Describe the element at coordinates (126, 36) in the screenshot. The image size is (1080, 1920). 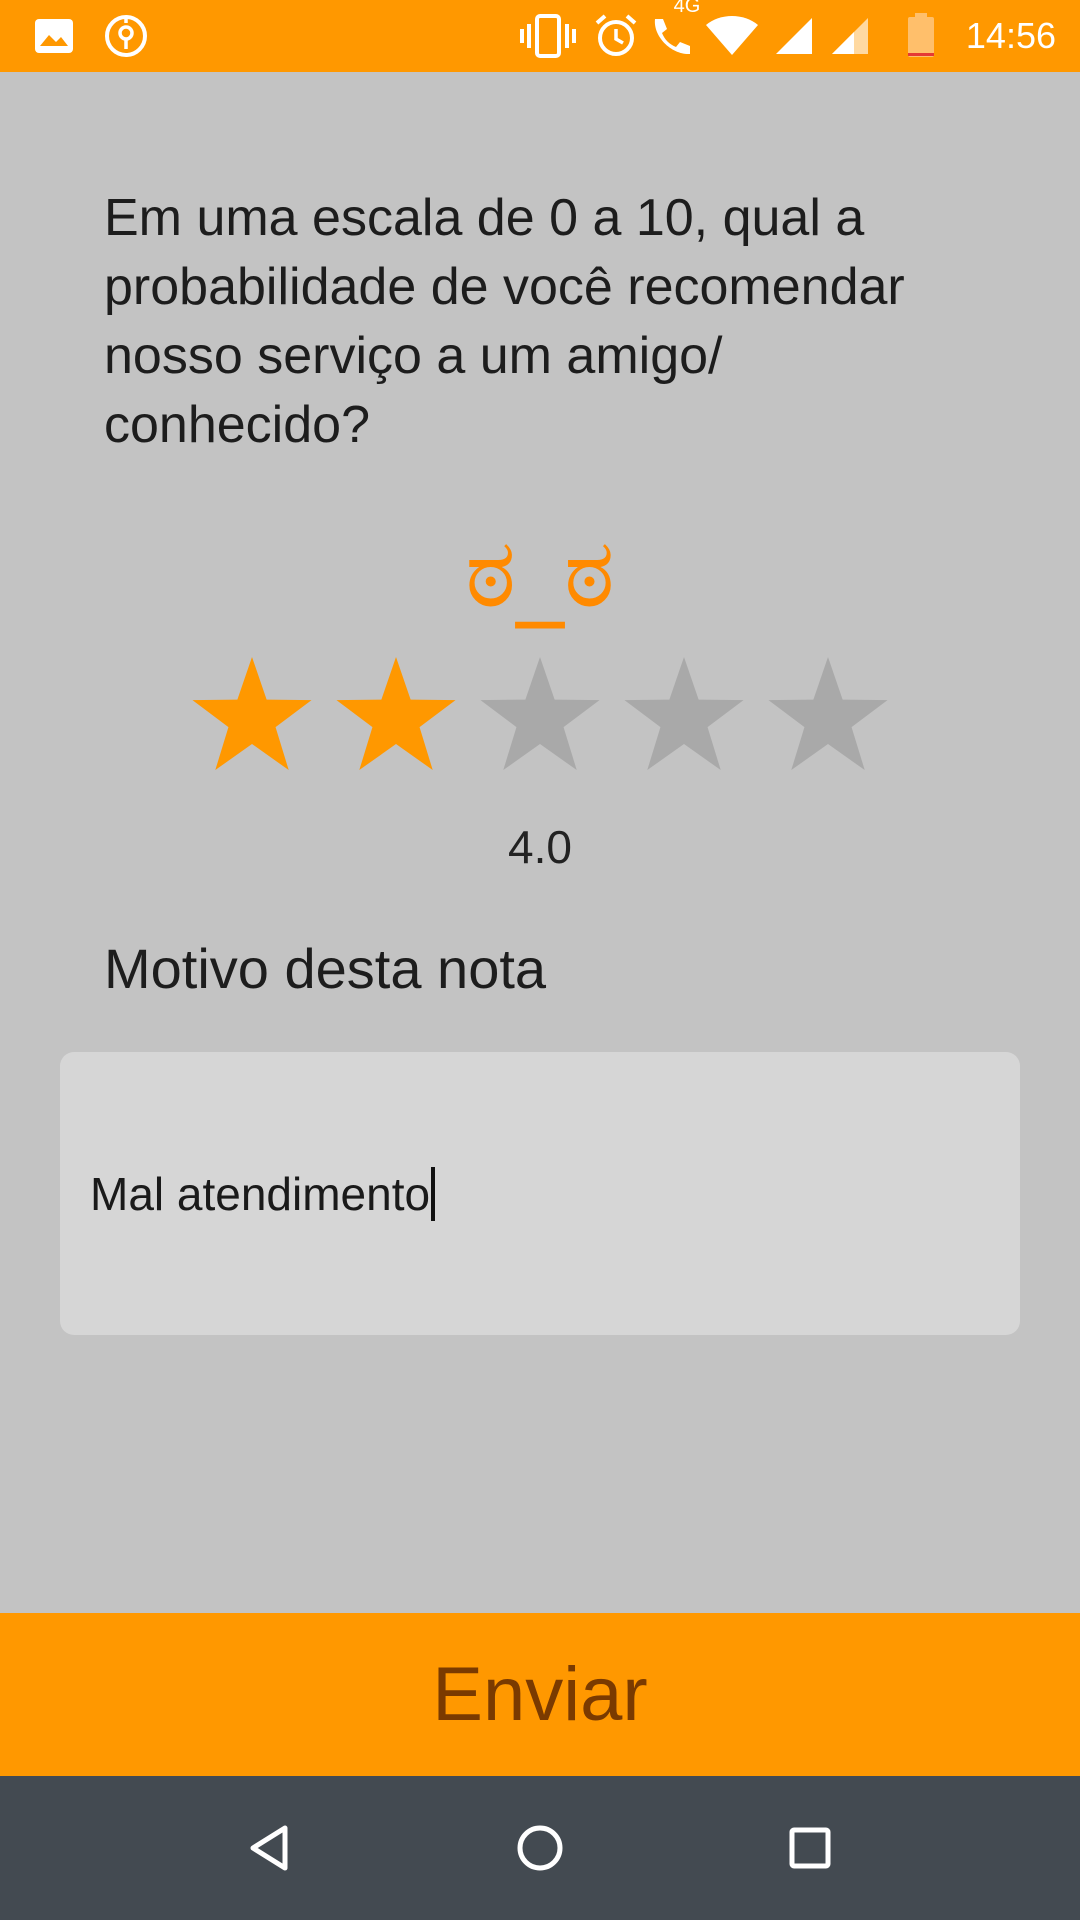
I see `location-icon` at that location.